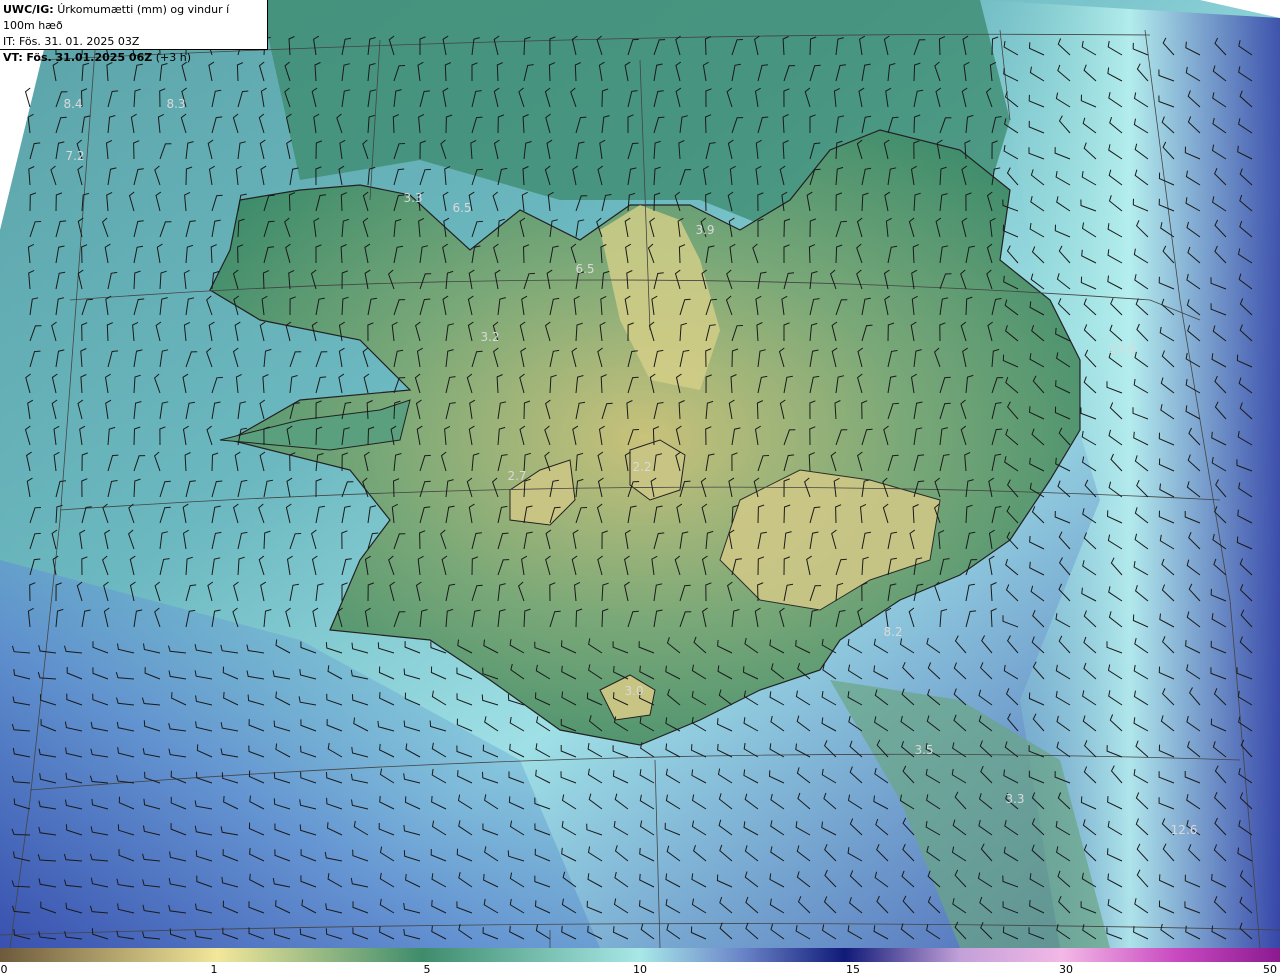  Describe the element at coordinates (516, 476) in the screenshot. I see `map-value-label: 2.7` at that location.